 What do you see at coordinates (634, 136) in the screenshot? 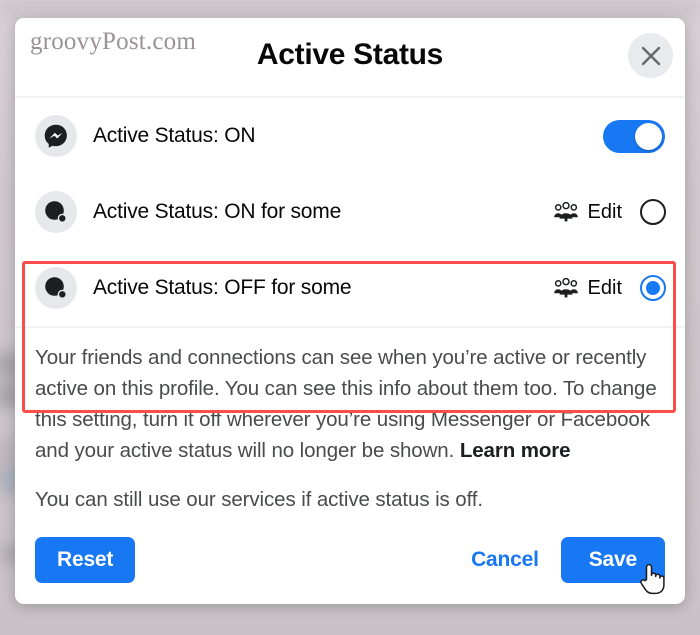
I see `active-status-toggle` at bounding box center [634, 136].